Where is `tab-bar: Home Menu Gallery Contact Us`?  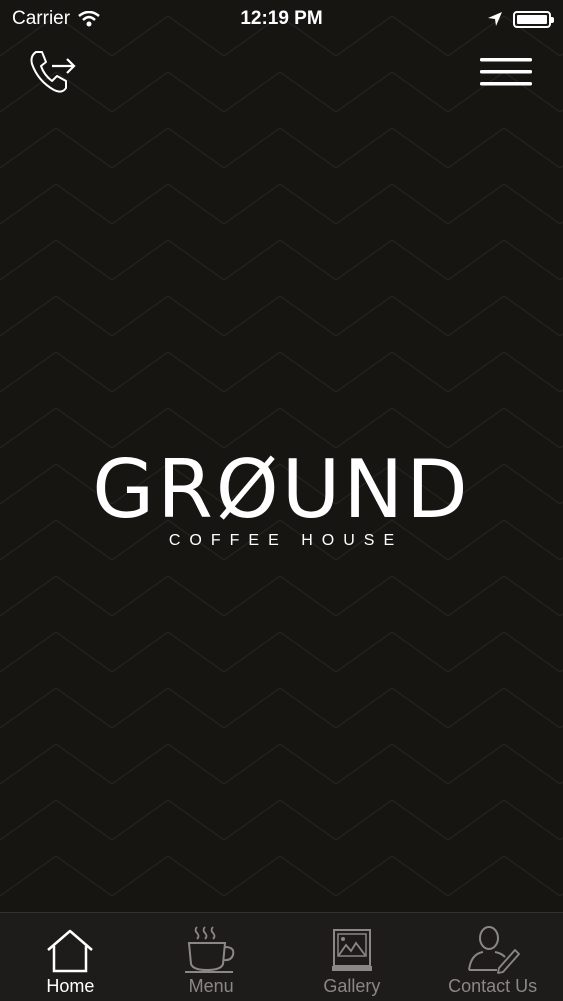
tab-bar: Home Menu Gallery Contact Us is located at coordinates (281, 956).